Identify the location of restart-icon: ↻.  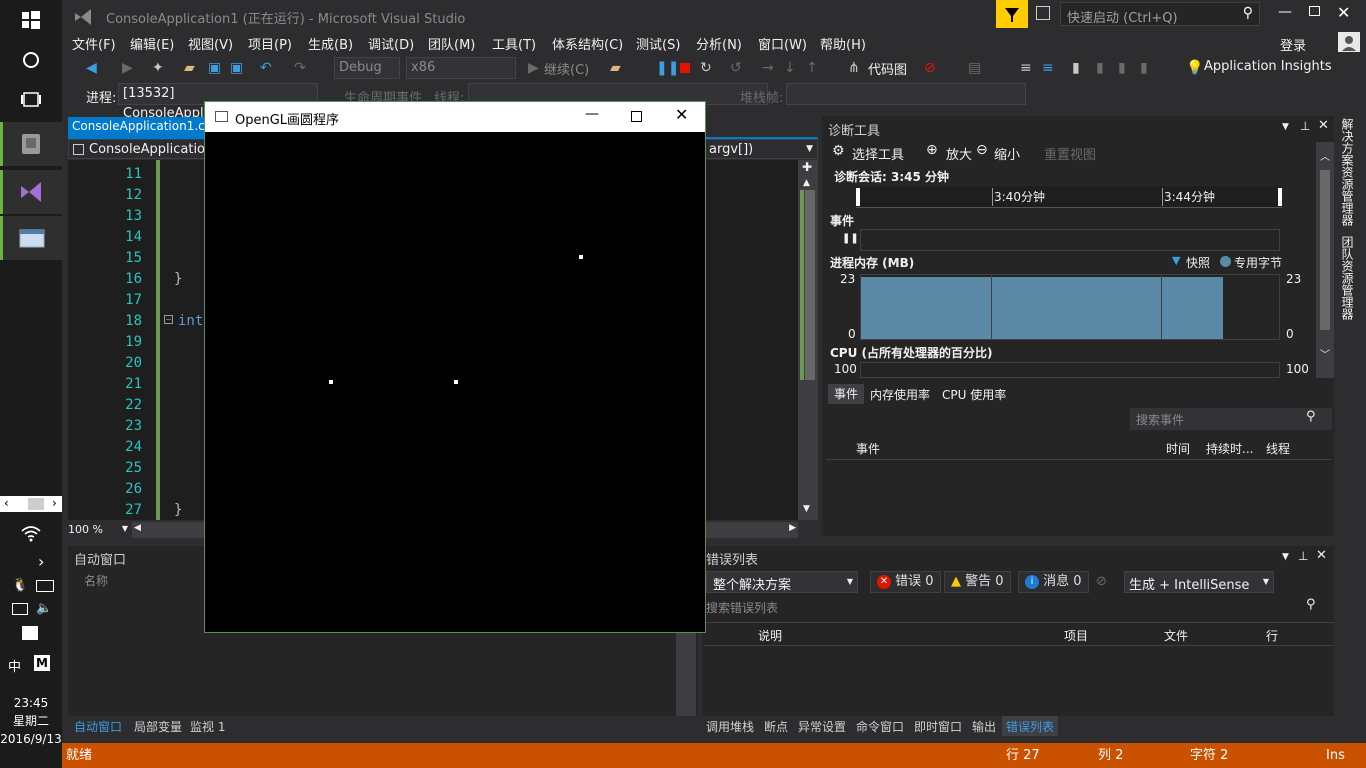
(706, 68).